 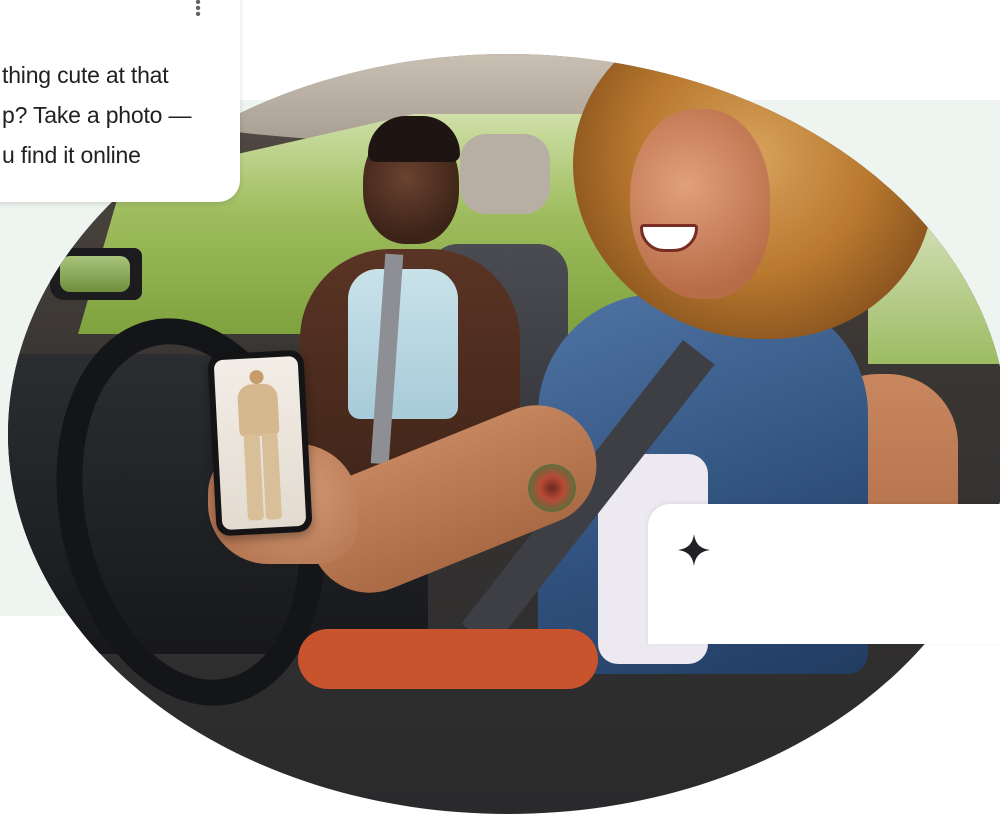 What do you see at coordinates (85, 75) in the screenshot?
I see `caption-line: thing cute at that` at bounding box center [85, 75].